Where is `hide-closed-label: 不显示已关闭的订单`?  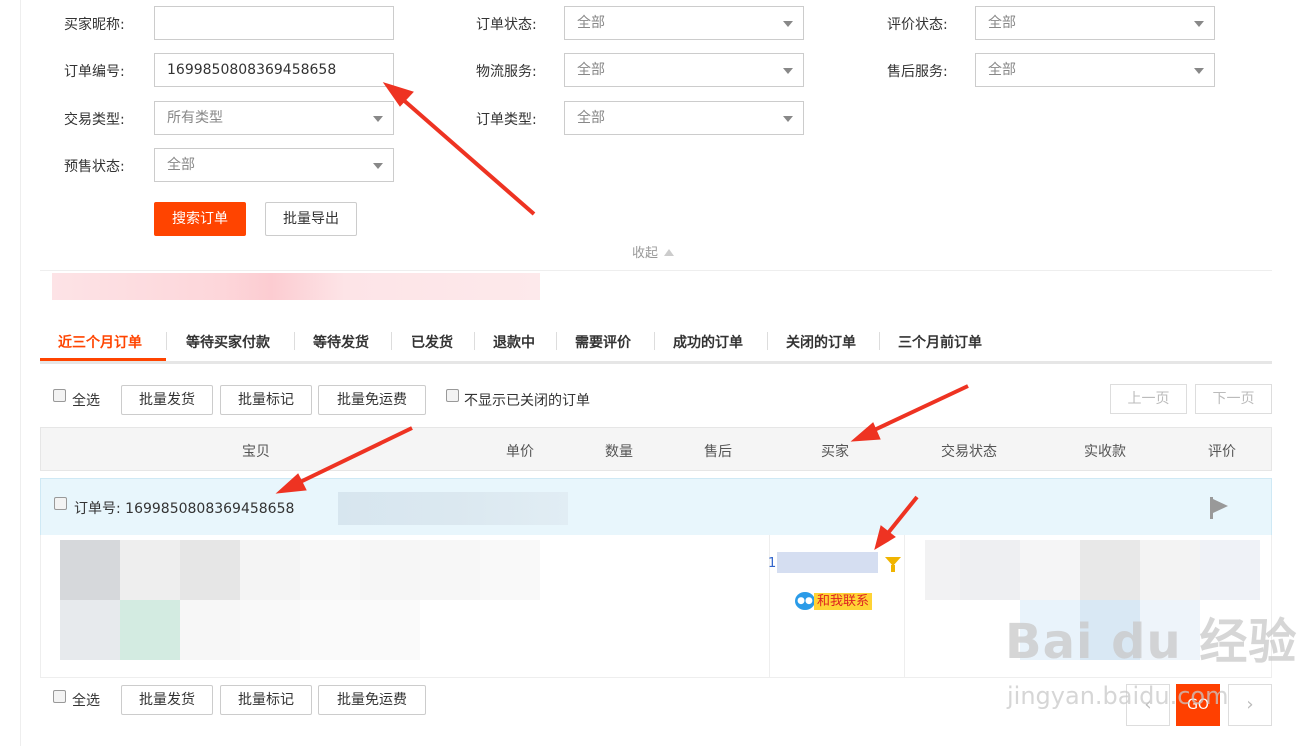
hide-closed-label: 不显示已关闭的订单 is located at coordinates (527, 401).